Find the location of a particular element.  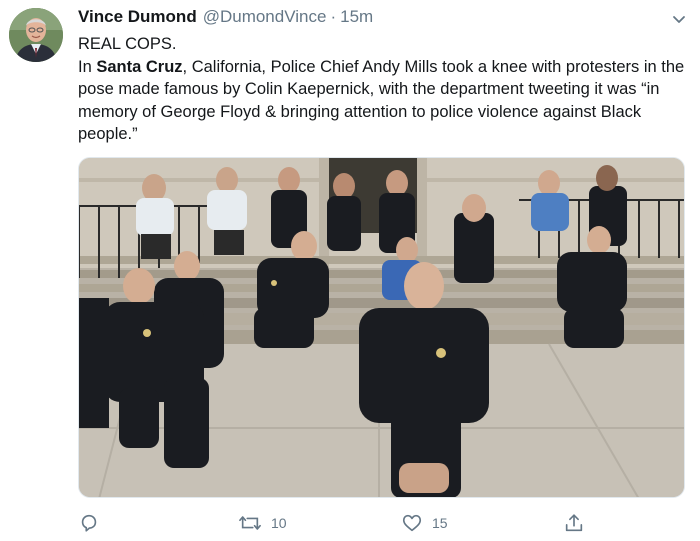

like-button: 15 is located at coordinates (424, 523).